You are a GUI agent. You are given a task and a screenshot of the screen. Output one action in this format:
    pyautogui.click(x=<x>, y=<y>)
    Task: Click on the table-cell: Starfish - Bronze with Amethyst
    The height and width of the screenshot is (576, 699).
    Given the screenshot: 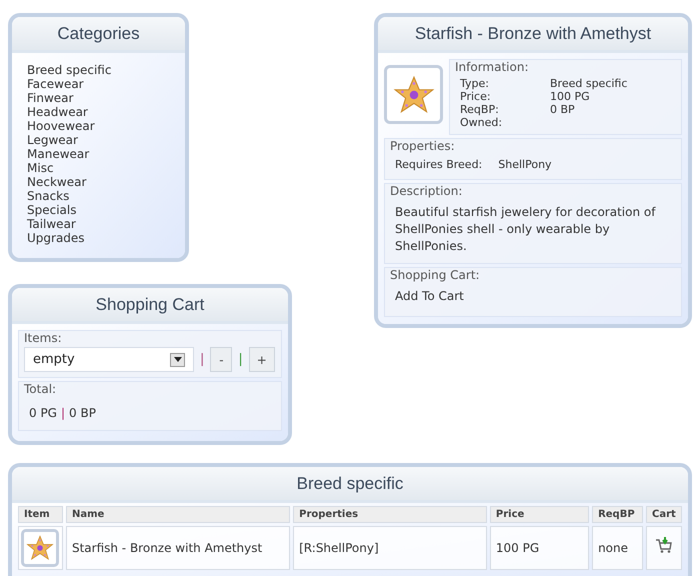 What is the action you would take?
    pyautogui.click(x=178, y=548)
    